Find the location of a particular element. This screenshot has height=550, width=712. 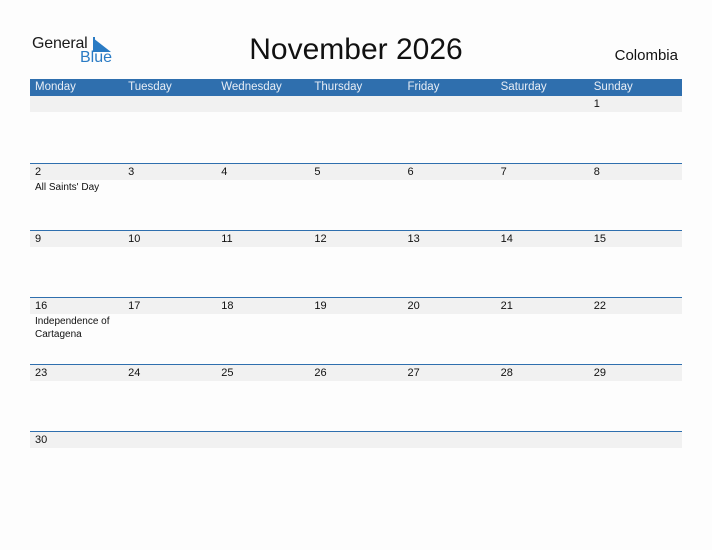

day-number: 6 is located at coordinates (410, 172).